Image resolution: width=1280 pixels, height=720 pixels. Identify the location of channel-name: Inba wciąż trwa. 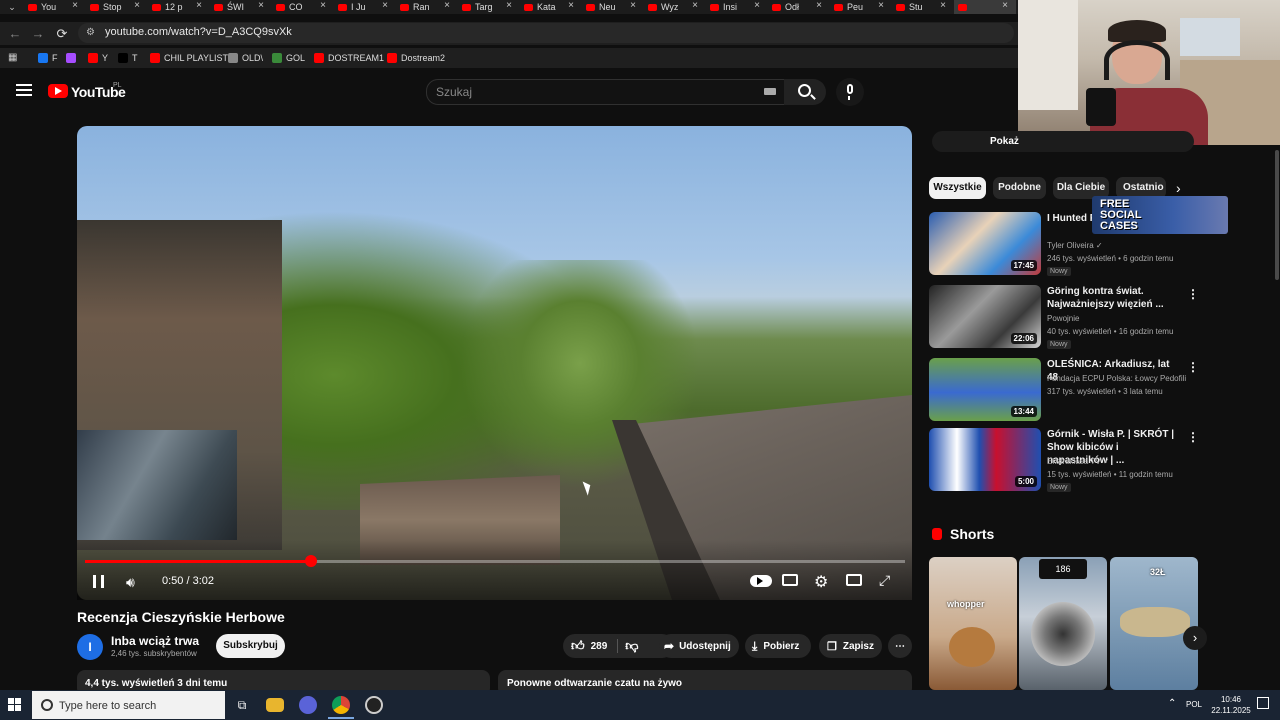
(155, 641).